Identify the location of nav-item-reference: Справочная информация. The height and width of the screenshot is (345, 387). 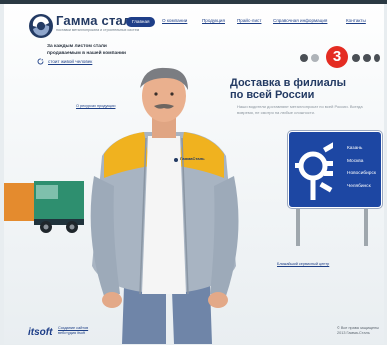
(300, 21).